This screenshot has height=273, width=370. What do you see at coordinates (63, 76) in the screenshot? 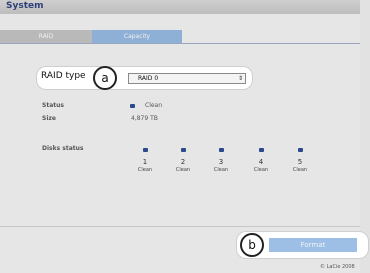
I see `raid-type-label: RAID type` at bounding box center [63, 76].